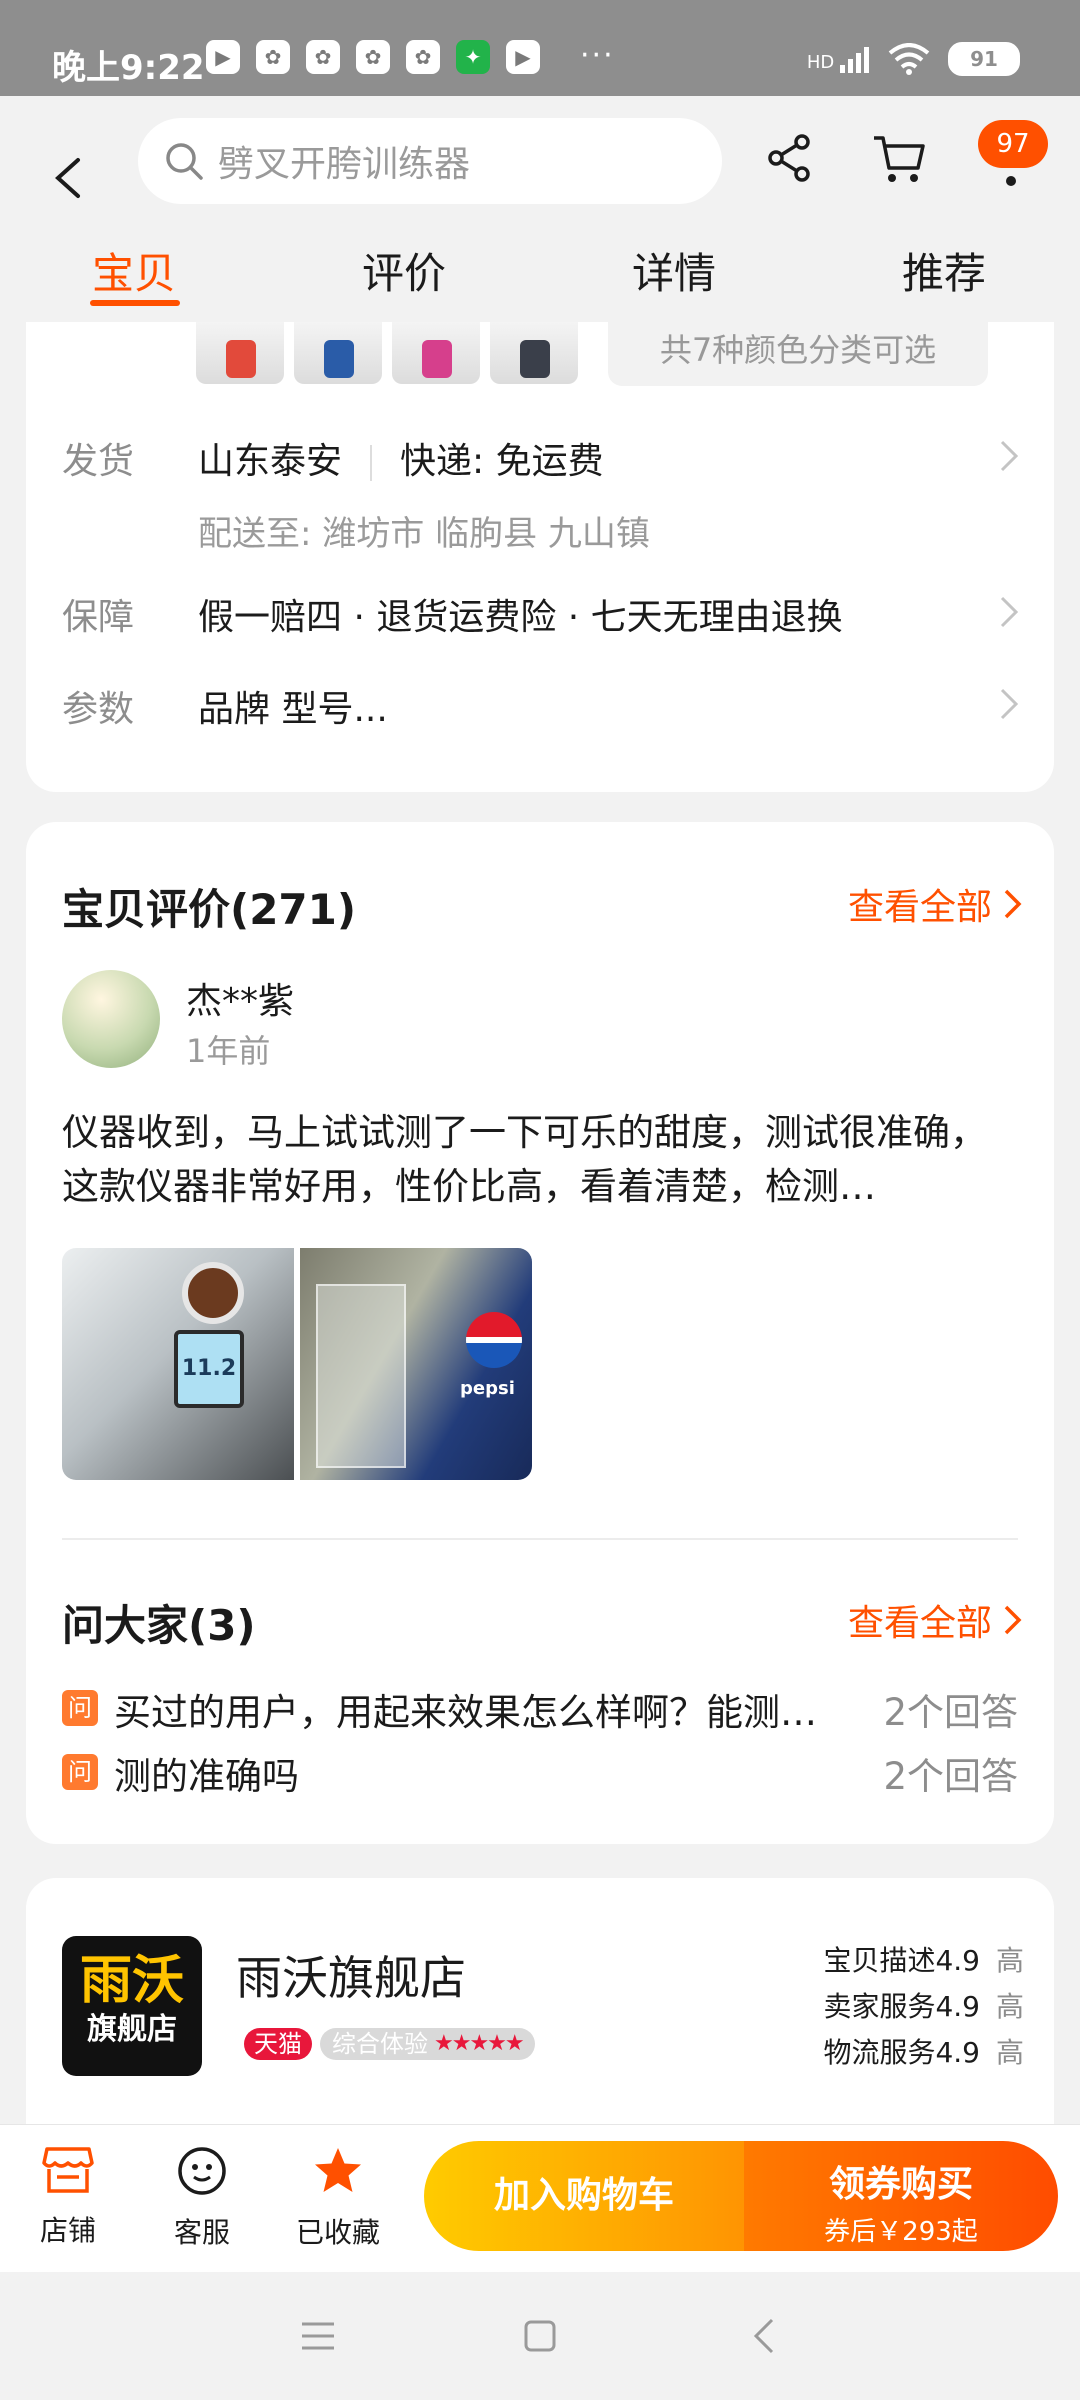  Describe the element at coordinates (338, 2170) in the screenshot. I see `star-icon` at that location.